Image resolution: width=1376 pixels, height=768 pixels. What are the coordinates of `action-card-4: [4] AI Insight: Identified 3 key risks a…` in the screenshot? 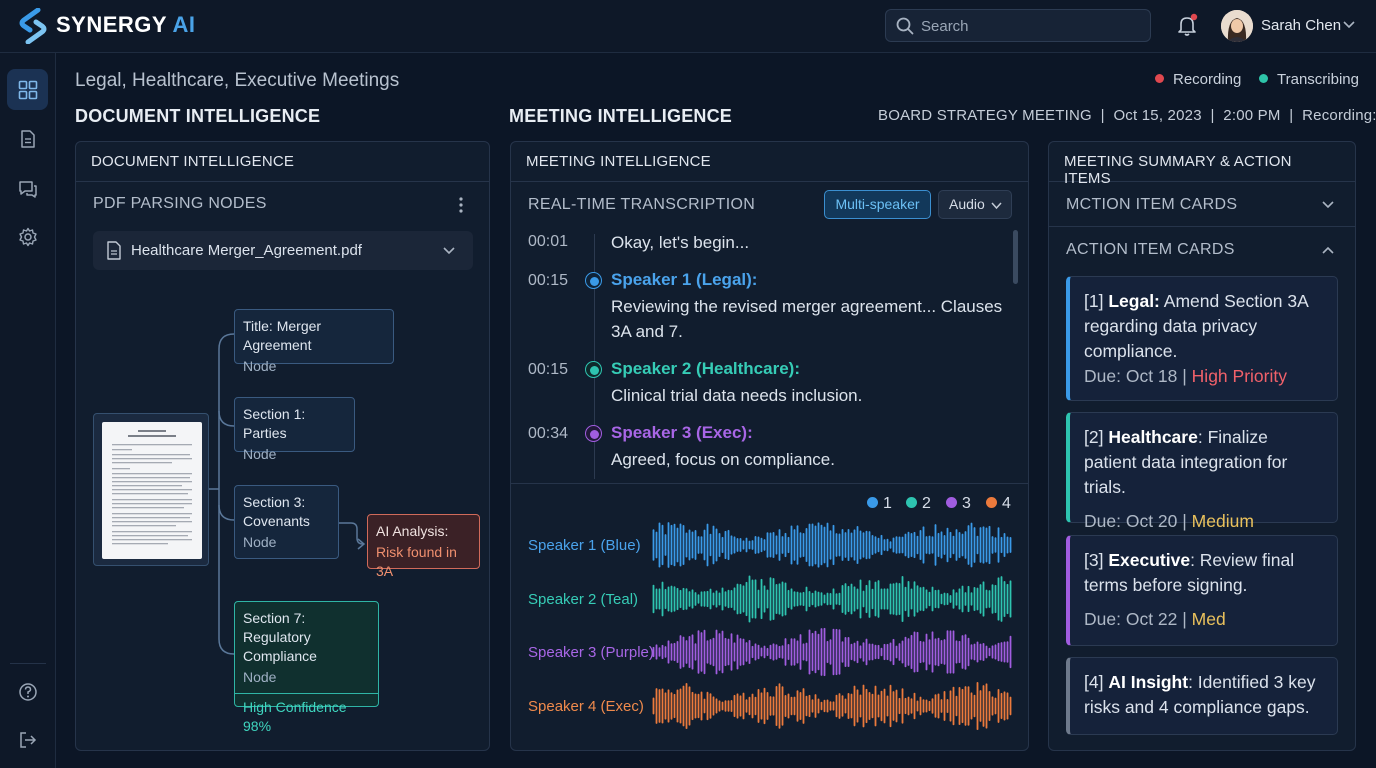 It's located at (1202, 696).